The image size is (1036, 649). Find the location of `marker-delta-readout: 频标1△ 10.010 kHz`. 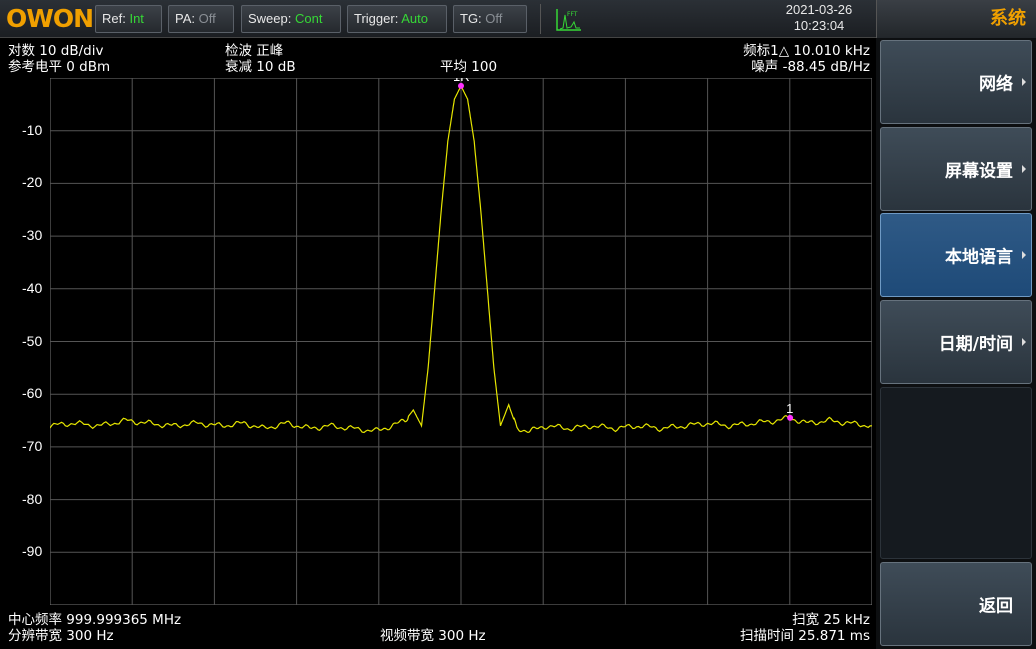

marker-delta-readout: 频标1△ 10.010 kHz is located at coordinates (806, 51).